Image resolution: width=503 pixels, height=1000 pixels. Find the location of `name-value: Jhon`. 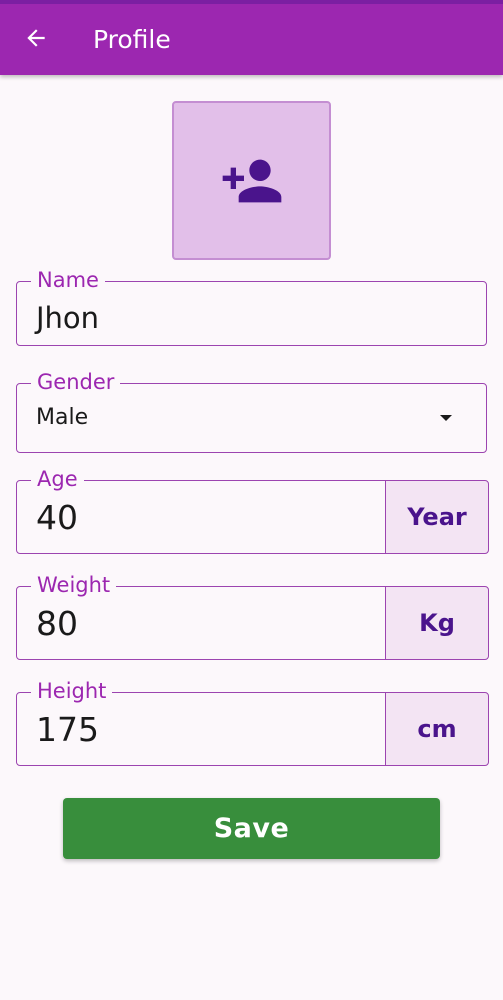

name-value: Jhon is located at coordinates (68, 318).